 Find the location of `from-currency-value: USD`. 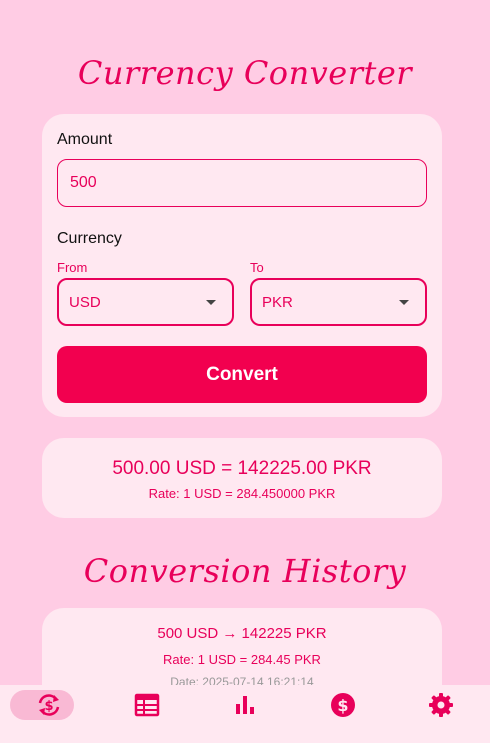

from-currency-value: USD is located at coordinates (85, 302).